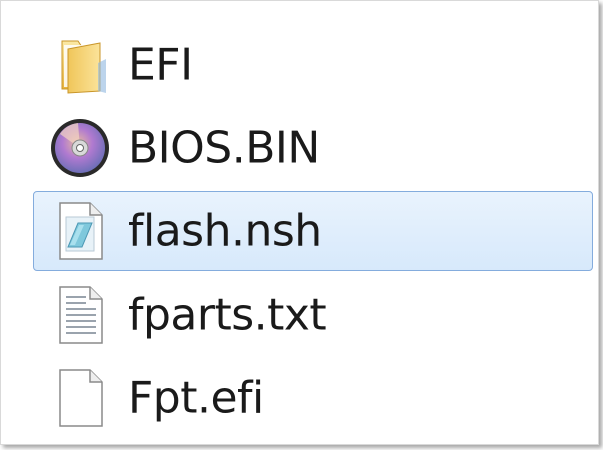  I want to click on script-file-icon, so click(80, 231).